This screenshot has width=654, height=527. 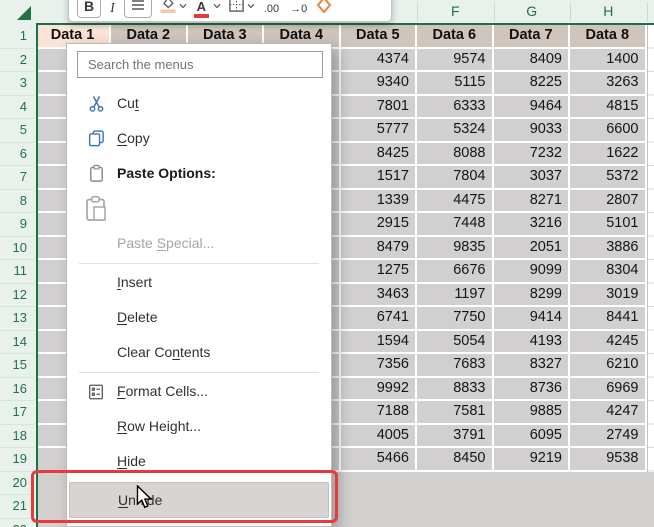 What do you see at coordinates (200, 64) in the screenshot?
I see `search-input` at bounding box center [200, 64].